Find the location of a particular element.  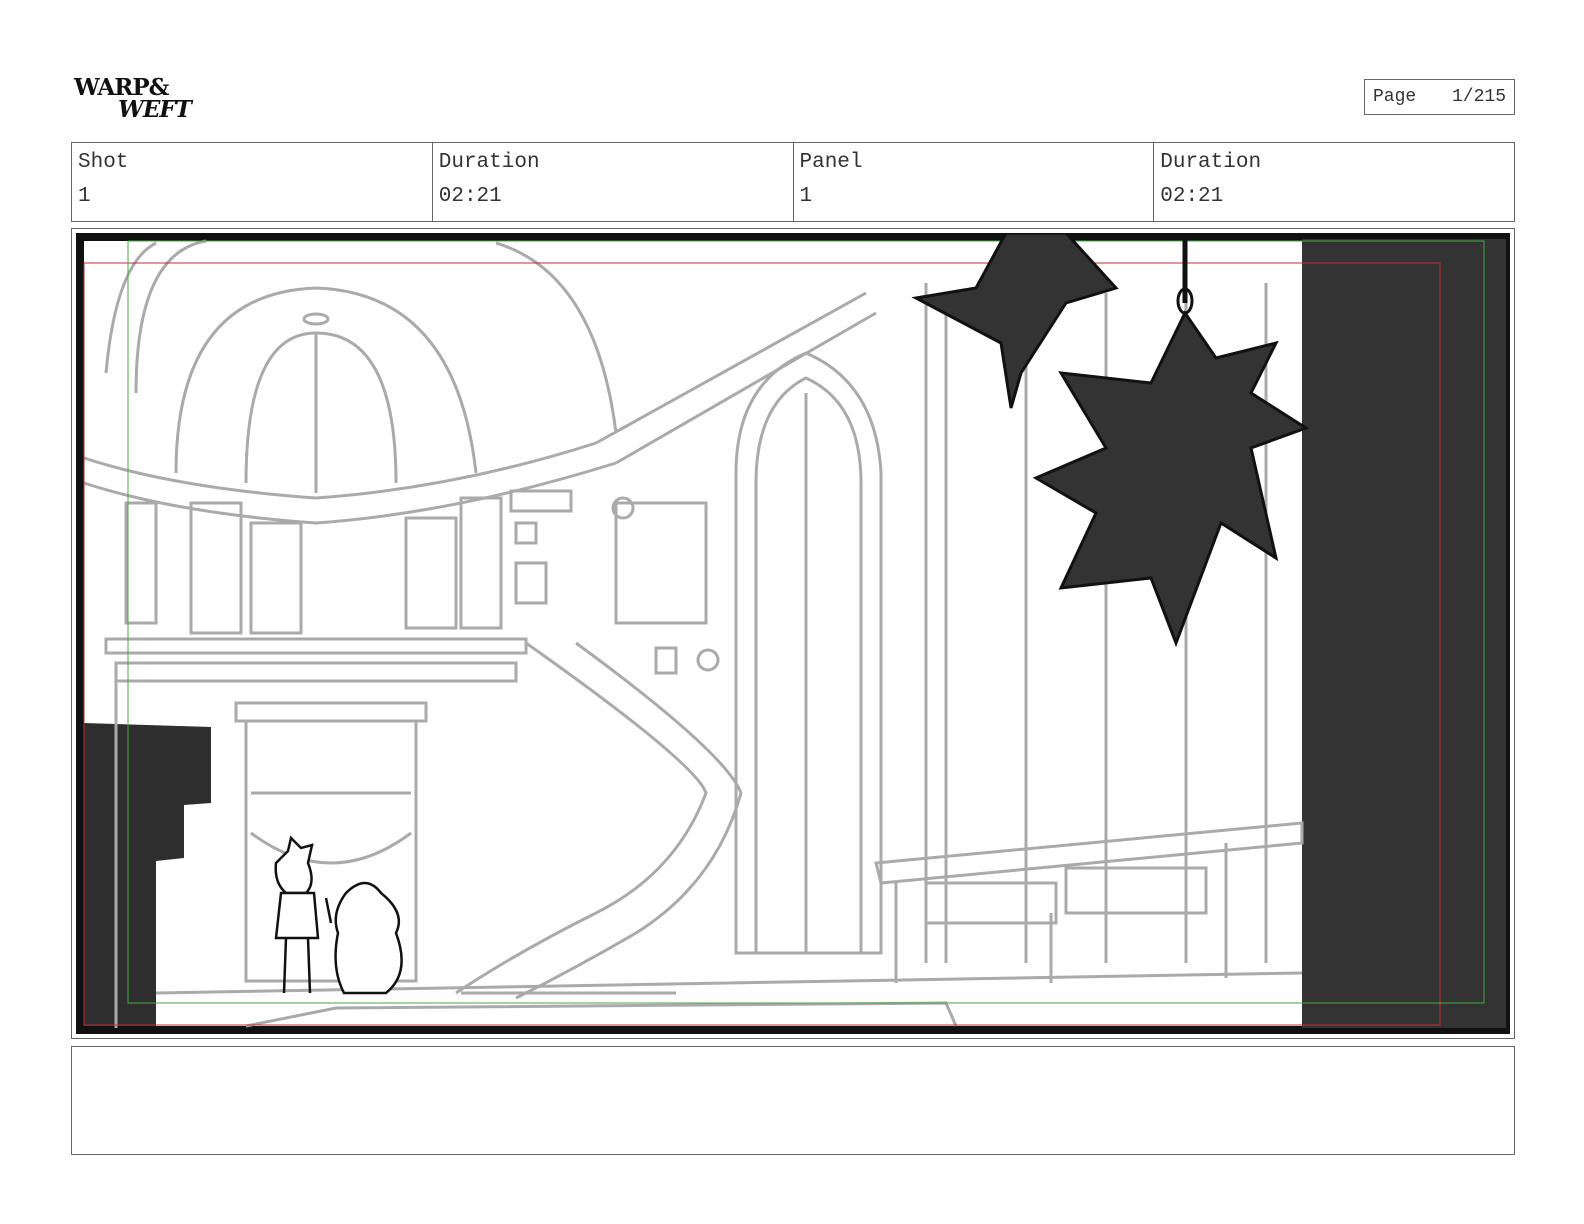

shot-cell: Shot 1 is located at coordinates (252, 182).